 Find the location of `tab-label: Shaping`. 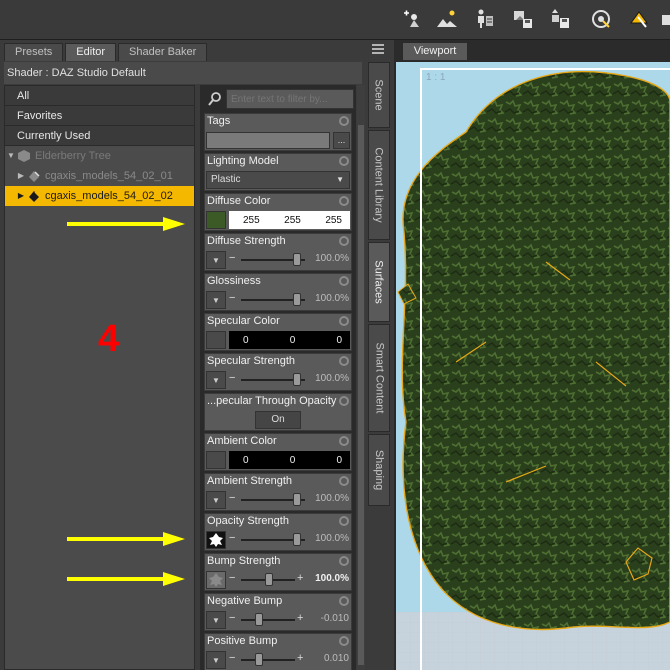

tab-label: Shaping is located at coordinates (379, 470).